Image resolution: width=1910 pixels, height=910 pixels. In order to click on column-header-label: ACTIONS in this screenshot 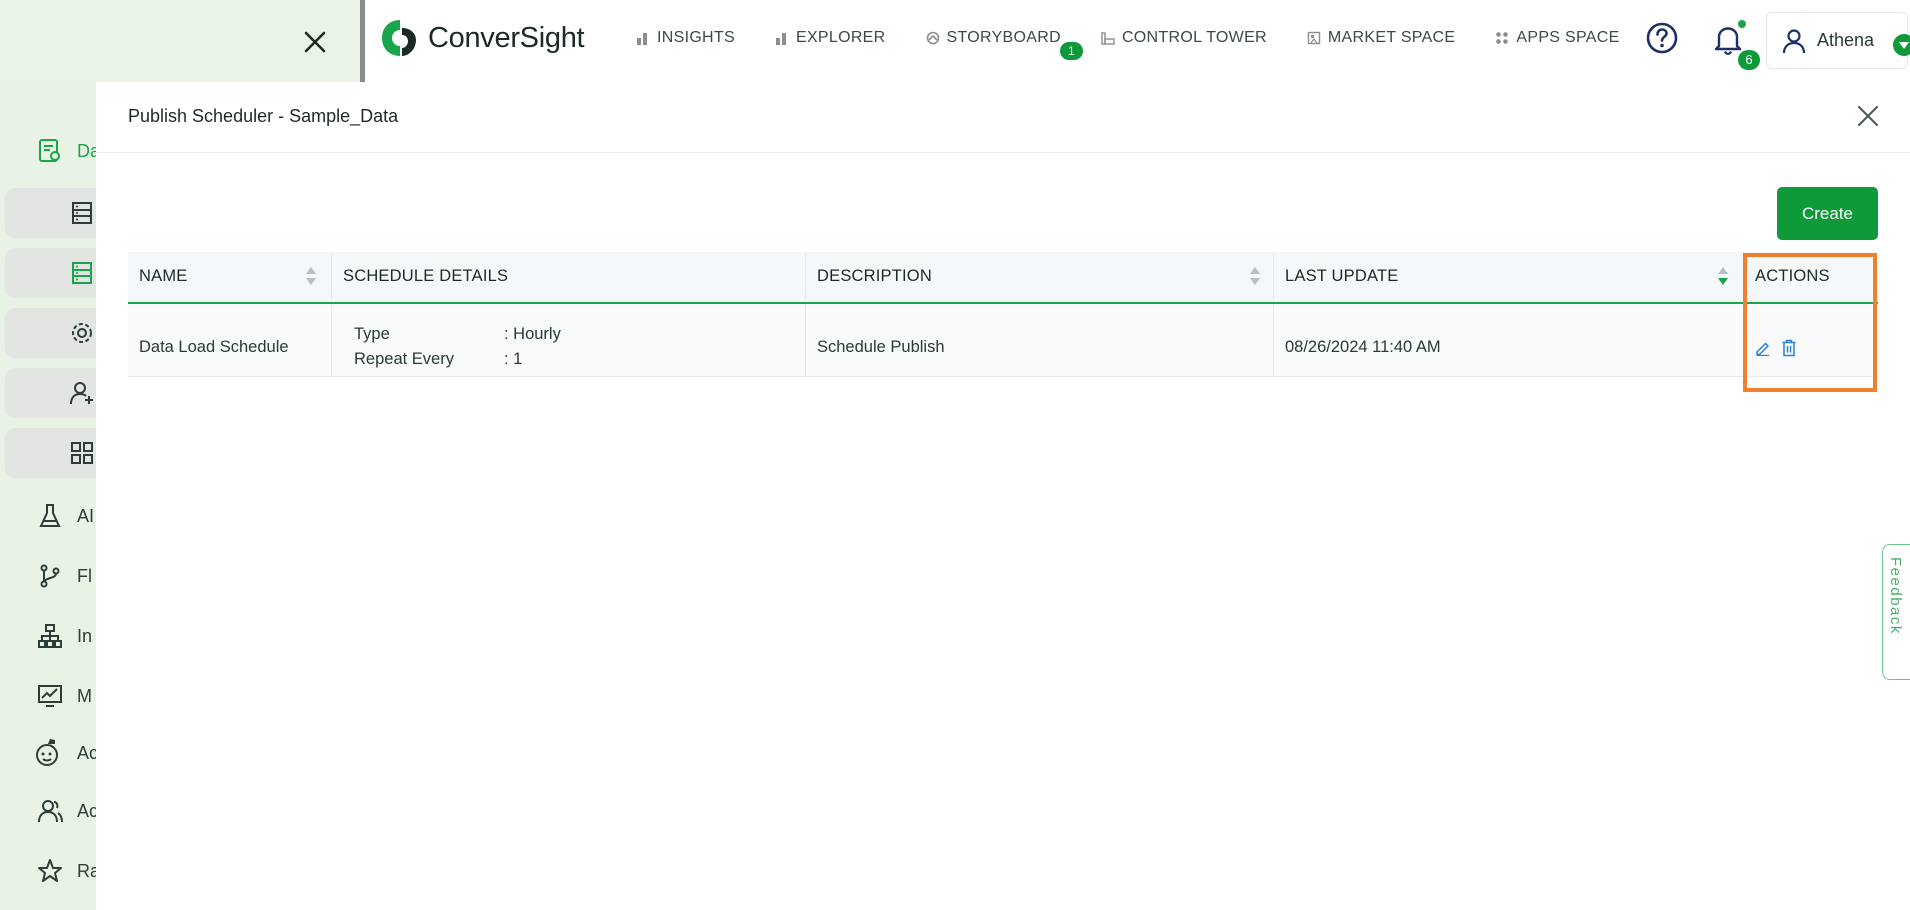, I will do `click(1792, 276)`.